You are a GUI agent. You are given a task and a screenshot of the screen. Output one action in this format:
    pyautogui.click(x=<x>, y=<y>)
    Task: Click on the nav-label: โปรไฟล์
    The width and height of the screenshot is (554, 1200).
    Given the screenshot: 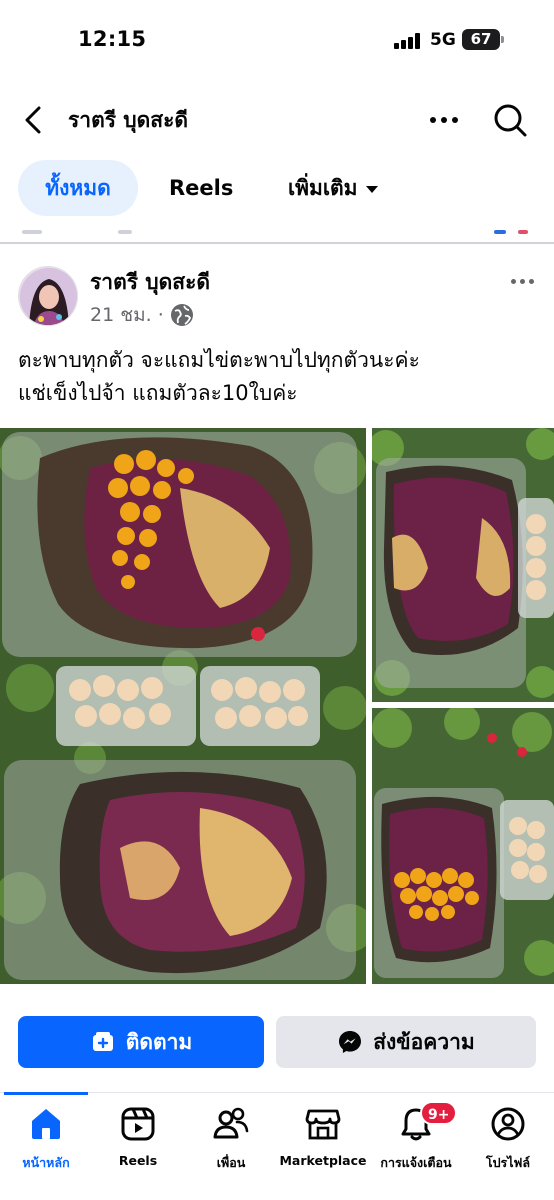 What is the action you would take?
    pyautogui.click(x=508, y=1162)
    